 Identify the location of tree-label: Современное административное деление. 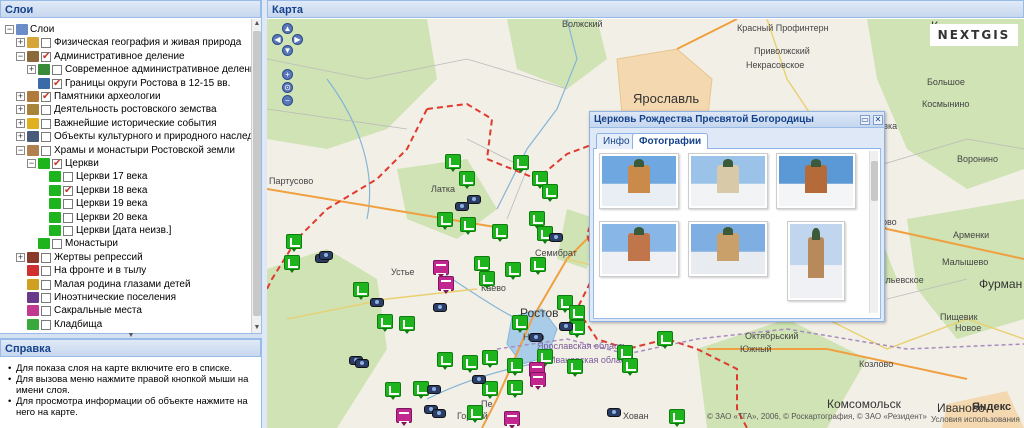
(158, 69).